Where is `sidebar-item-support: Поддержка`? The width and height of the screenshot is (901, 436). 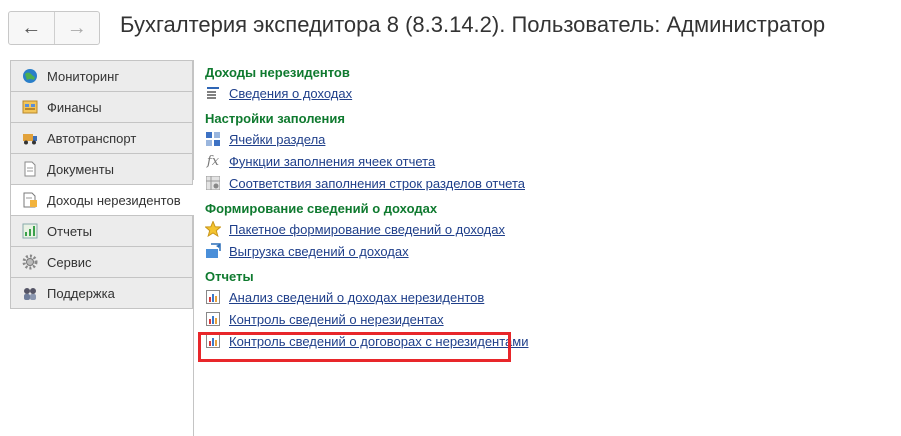
sidebar-item-support: Поддержка is located at coordinates (101, 293).